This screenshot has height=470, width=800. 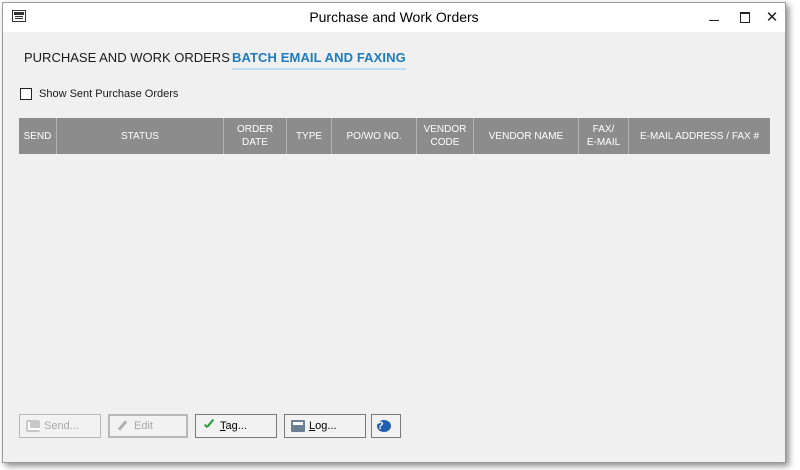 What do you see at coordinates (445, 129) in the screenshot?
I see `col-header-label: VENDOR` at bounding box center [445, 129].